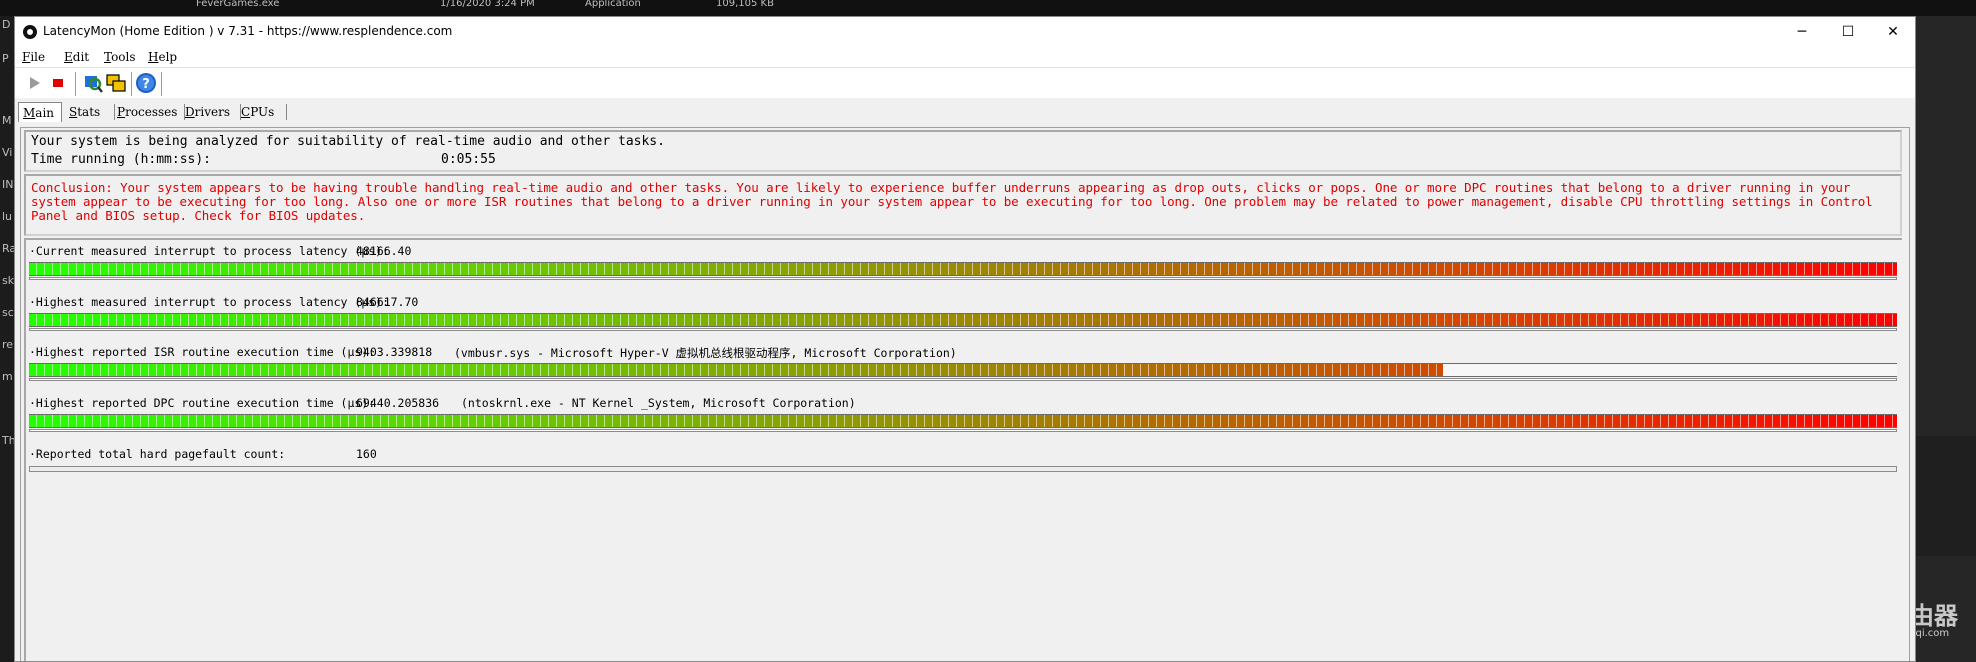 The image size is (1976, 662). Describe the element at coordinates (8, 280) in the screenshot. I see `background-letter: sk` at that location.